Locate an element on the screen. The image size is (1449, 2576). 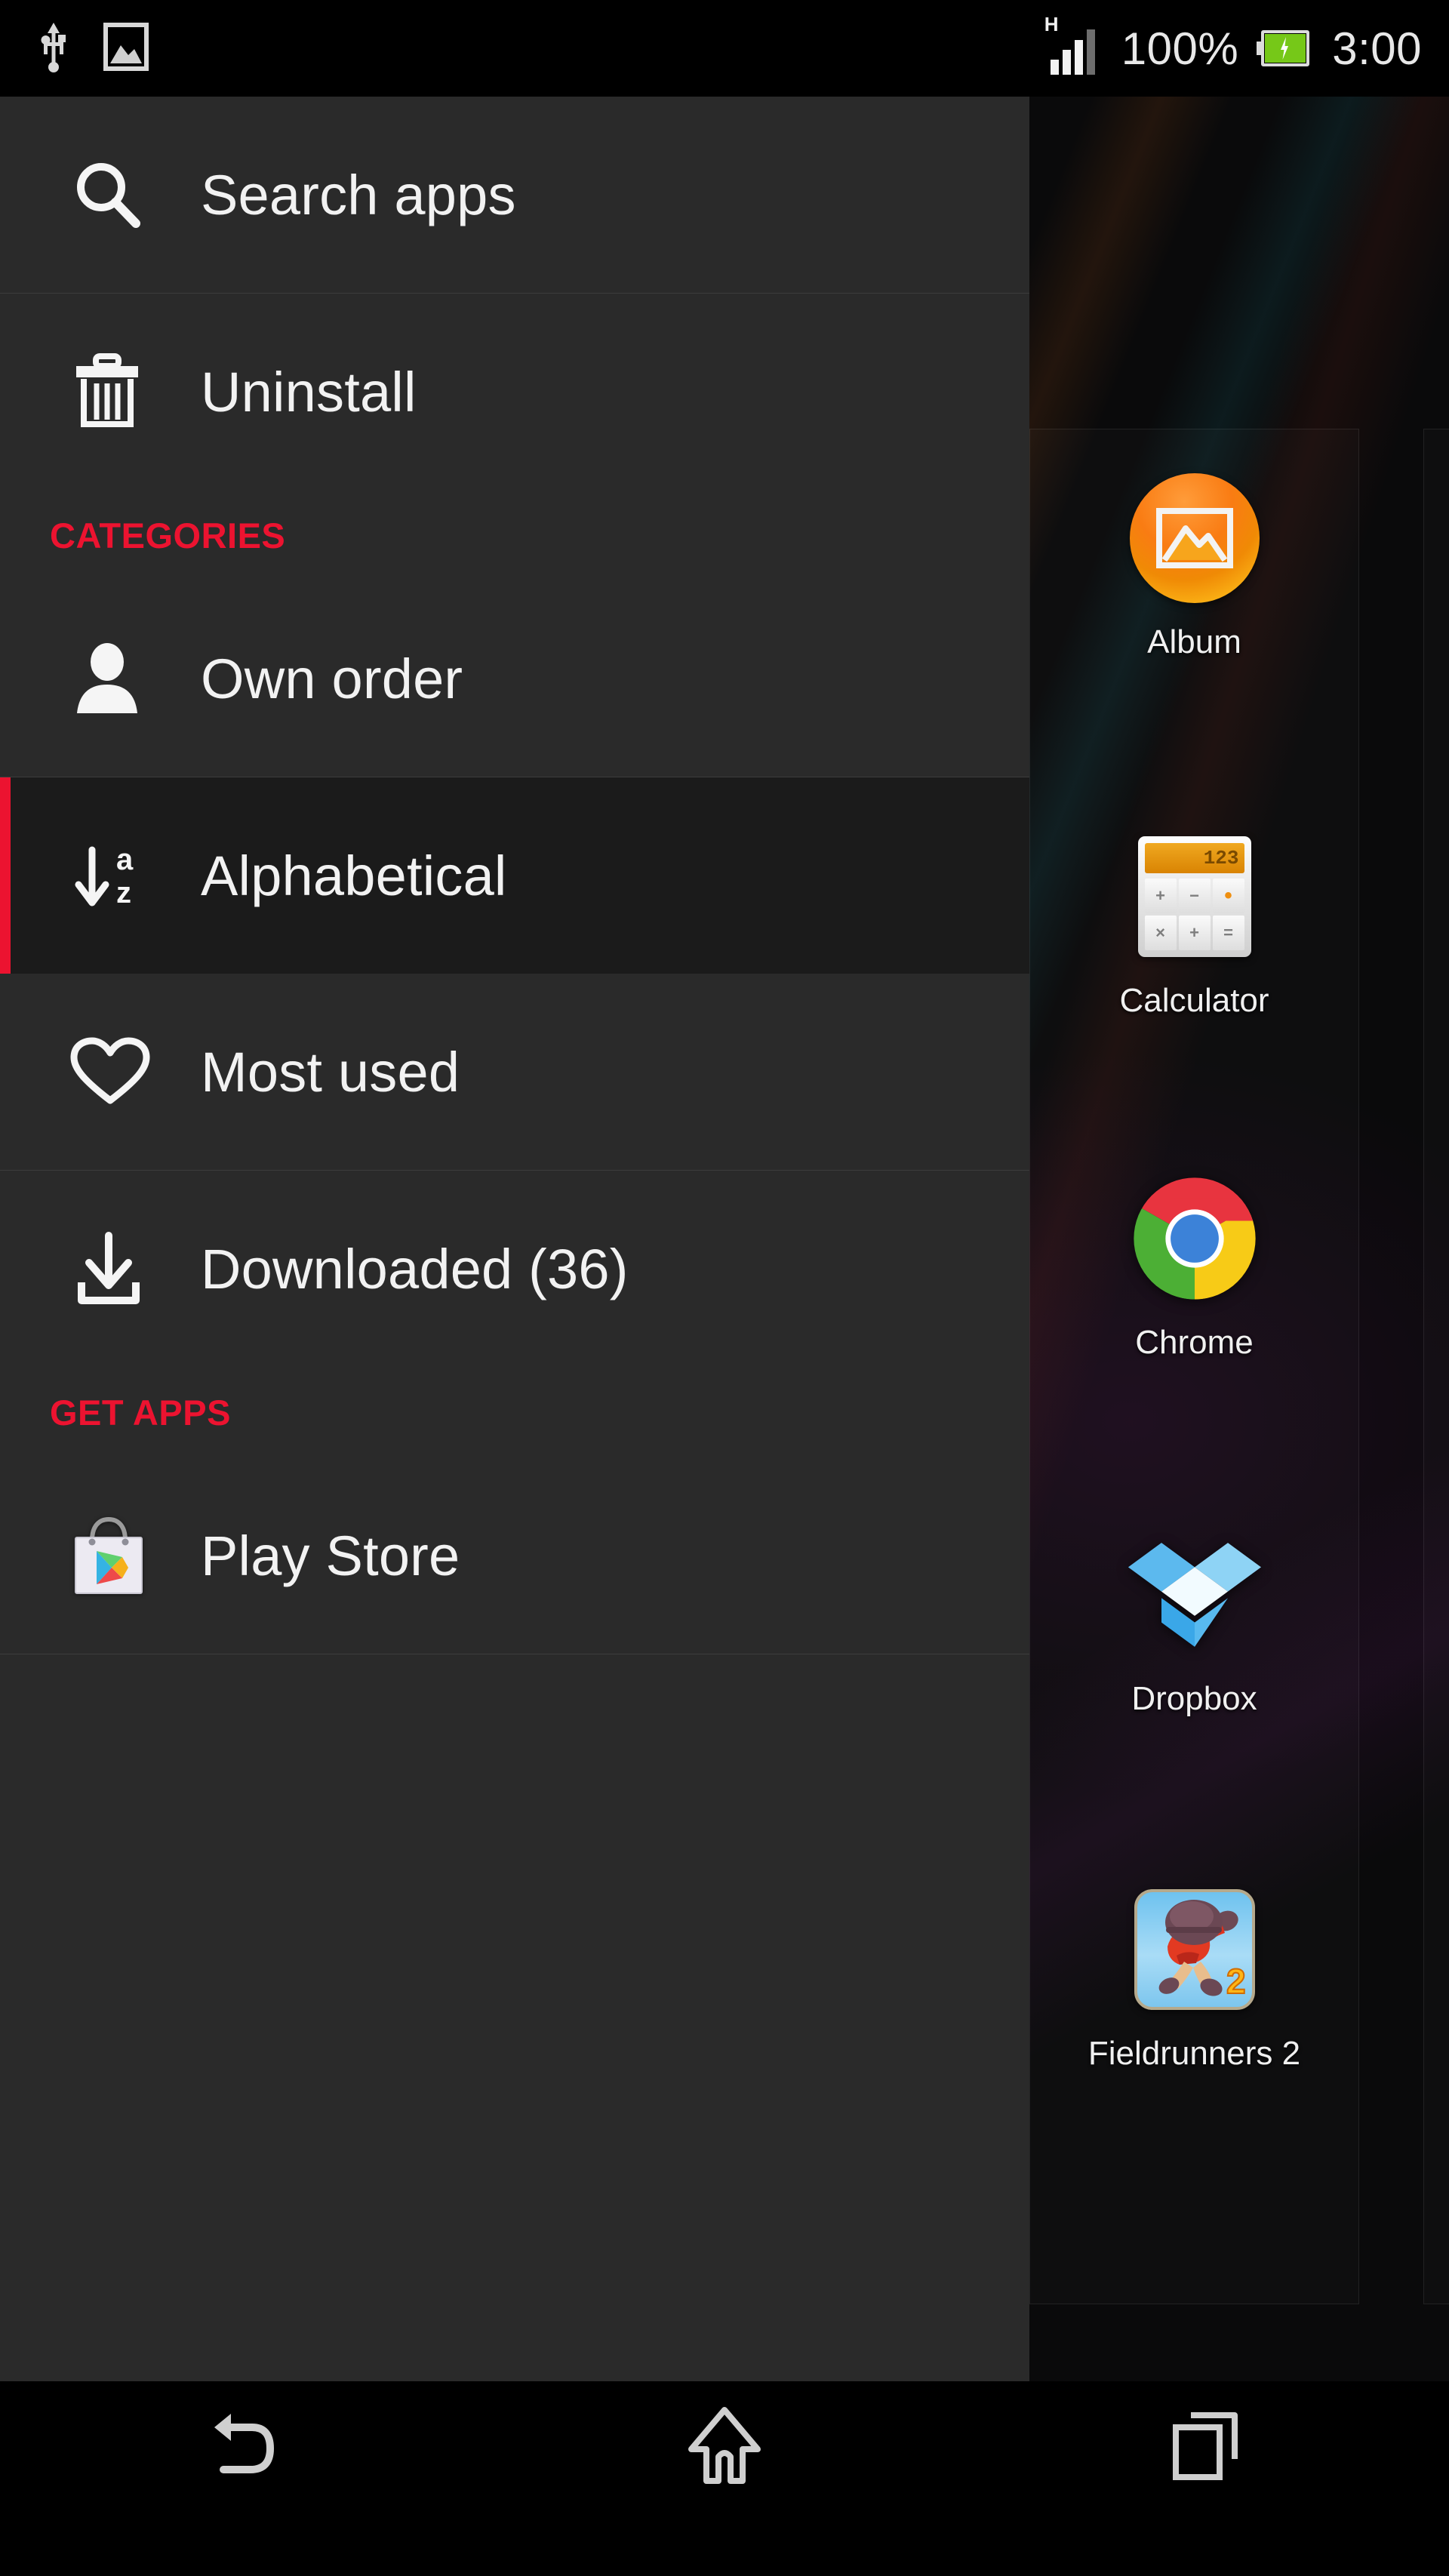
drawer-item-own-order: Own order is located at coordinates (514, 678).